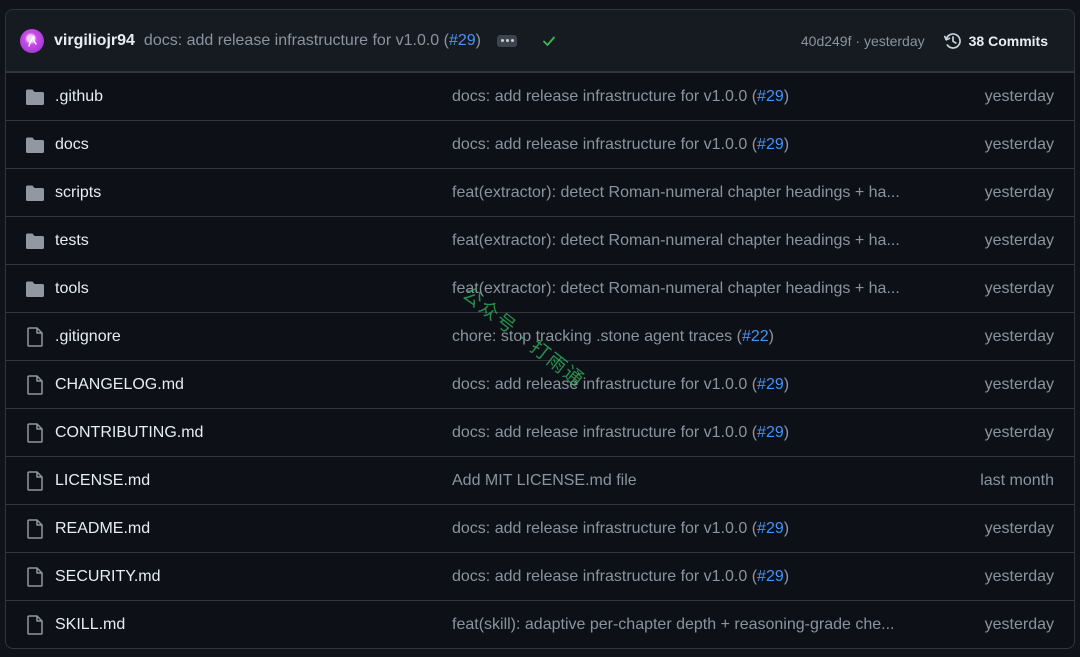 Image resolution: width=1080 pixels, height=657 pixels. I want to click on file-name-link: CHANGELOG.md, so click(119, 385).